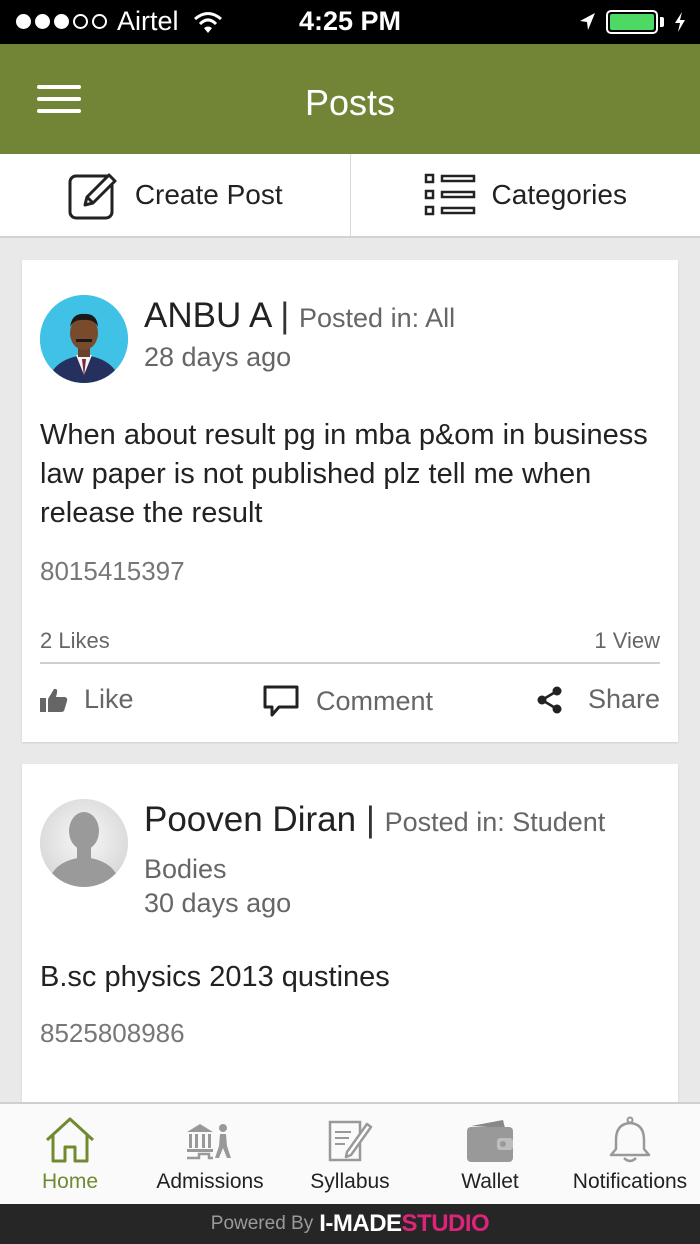 This screenshot has width=700, height=1244. What do you see at coordinates (445, 1223) in the screenshot?
I see `brand-name-accent: STUDIO` at bounding box center [445, 1223].